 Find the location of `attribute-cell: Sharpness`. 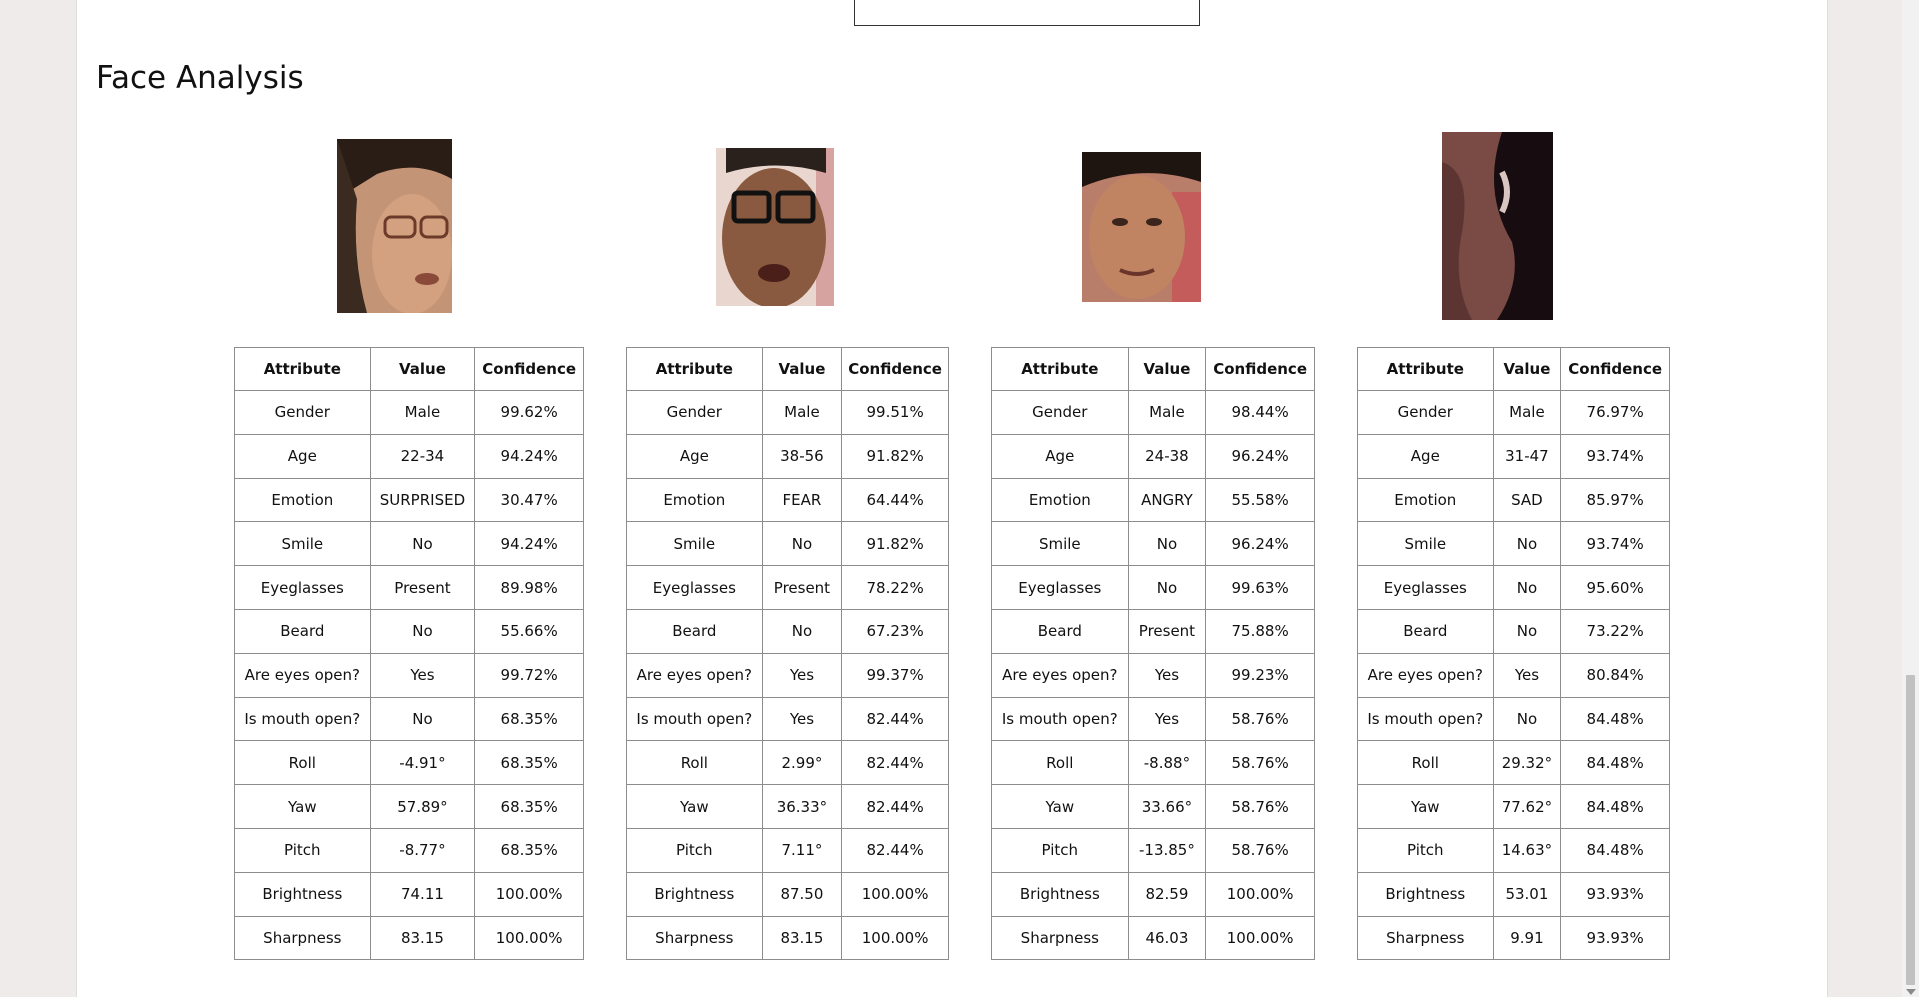

attribute-cell: Sharpness is located at coordinates (1060, 938).